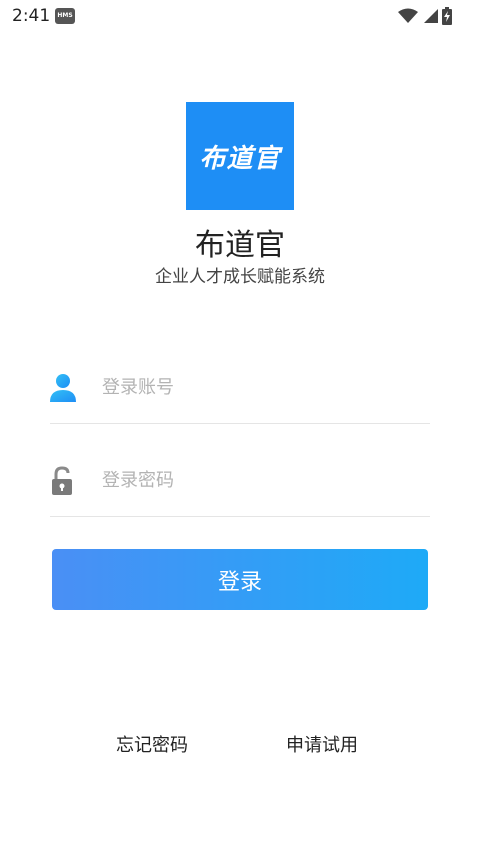  What do you see at coordinates (63, 388) in the screenshot?
I see `user-icon` at bounding box center [63, 388].